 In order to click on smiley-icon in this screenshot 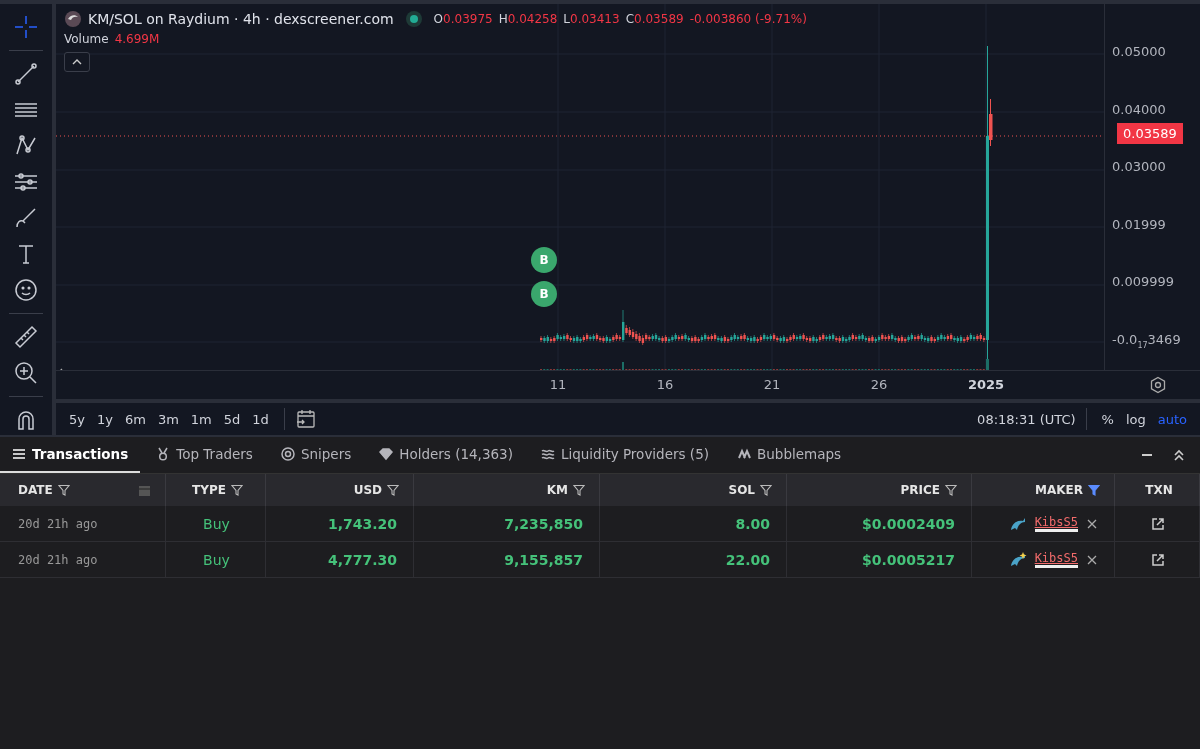, I will do `click(26, 290)`.